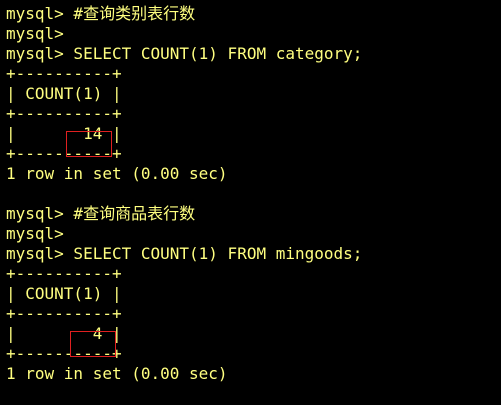 The width and height of the screenshot is (501, 405). I want to click on prompt-query-category: mysql> SELECT COUNT(1) FROM category;, so click(184, 53).